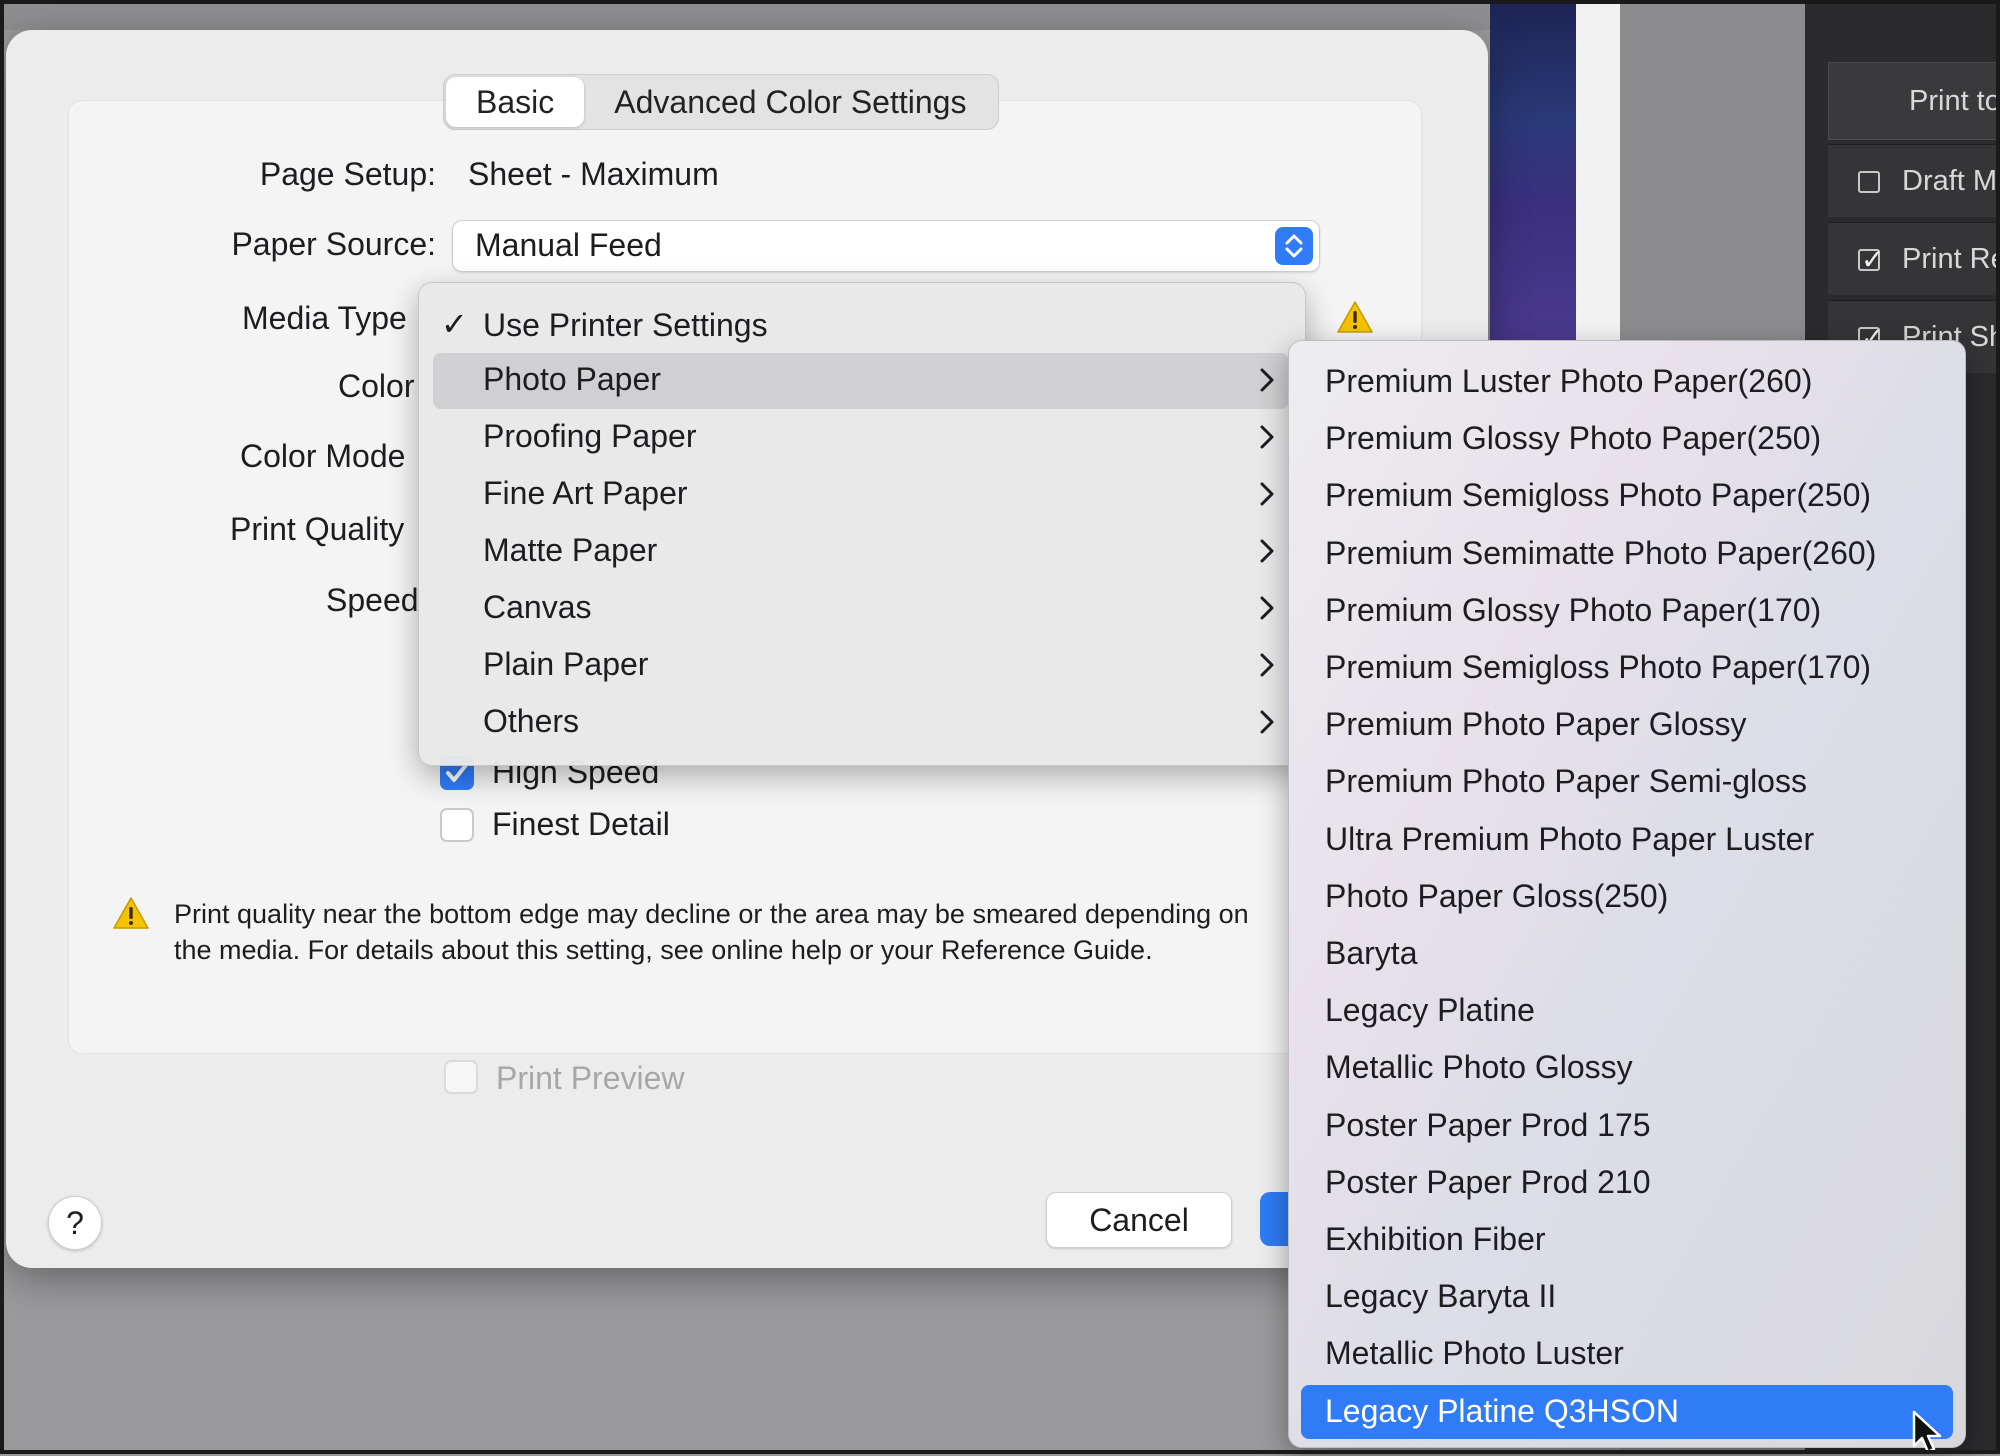  I want to click on submenu-item: Premium Semigloss Photo Paper(170), so click(1627, 668).